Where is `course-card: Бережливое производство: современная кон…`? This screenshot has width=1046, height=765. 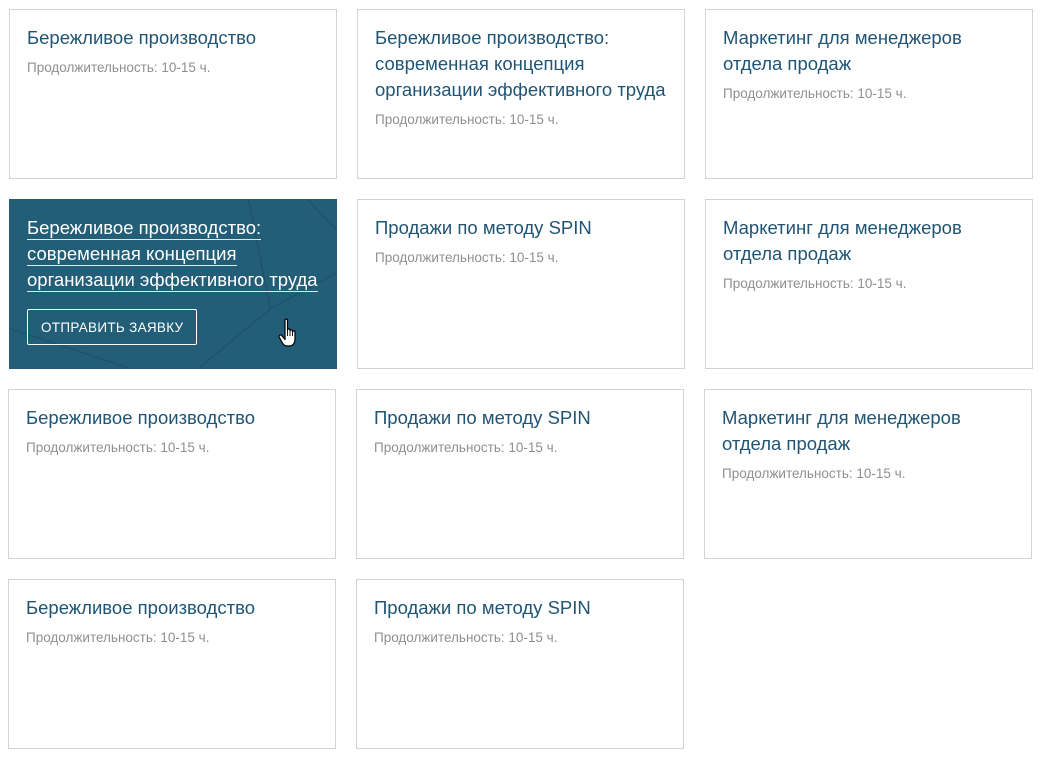 course-card: Бережливое производство: современная кон… is located at coordinates (521, 94).